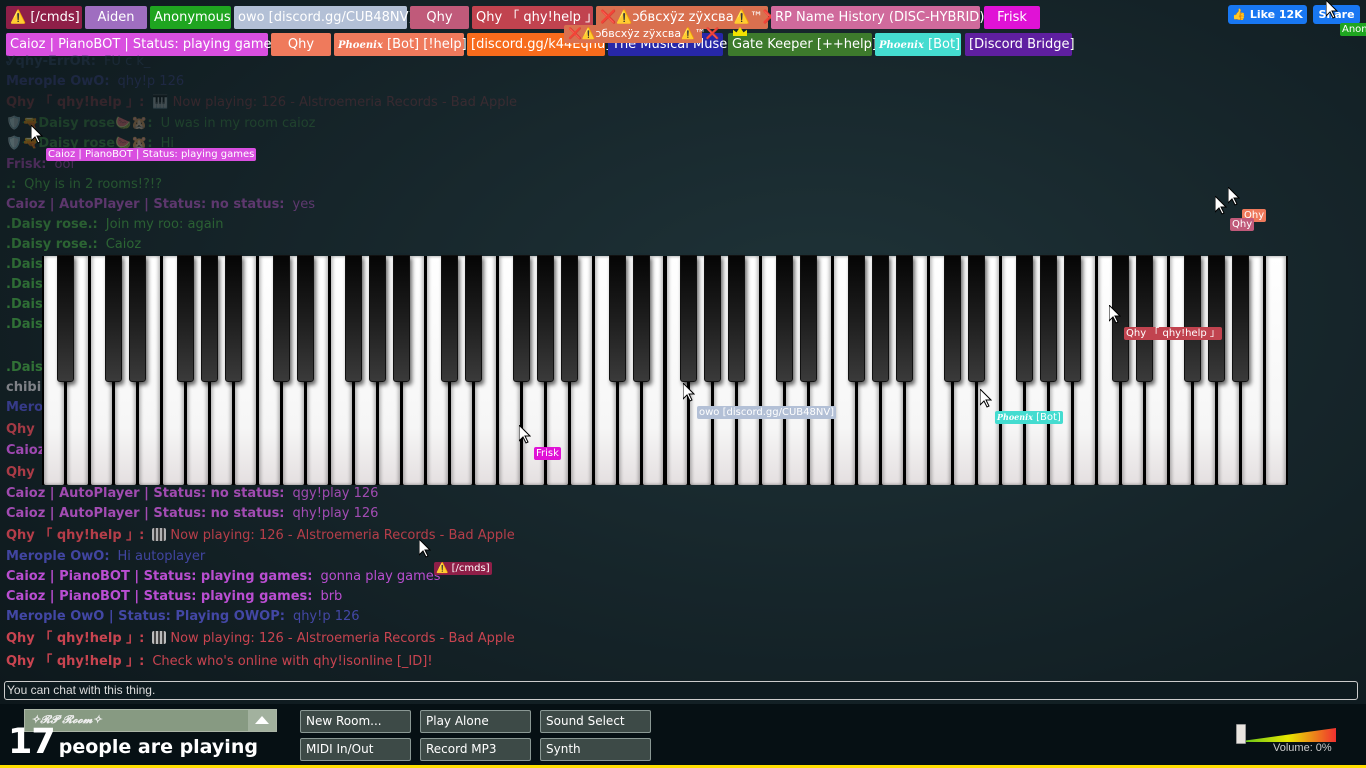  What do you see at coordinates (439, 17) in the screenshot?
I see `participant-tag: Qhy` at bounding box center [439, 17].